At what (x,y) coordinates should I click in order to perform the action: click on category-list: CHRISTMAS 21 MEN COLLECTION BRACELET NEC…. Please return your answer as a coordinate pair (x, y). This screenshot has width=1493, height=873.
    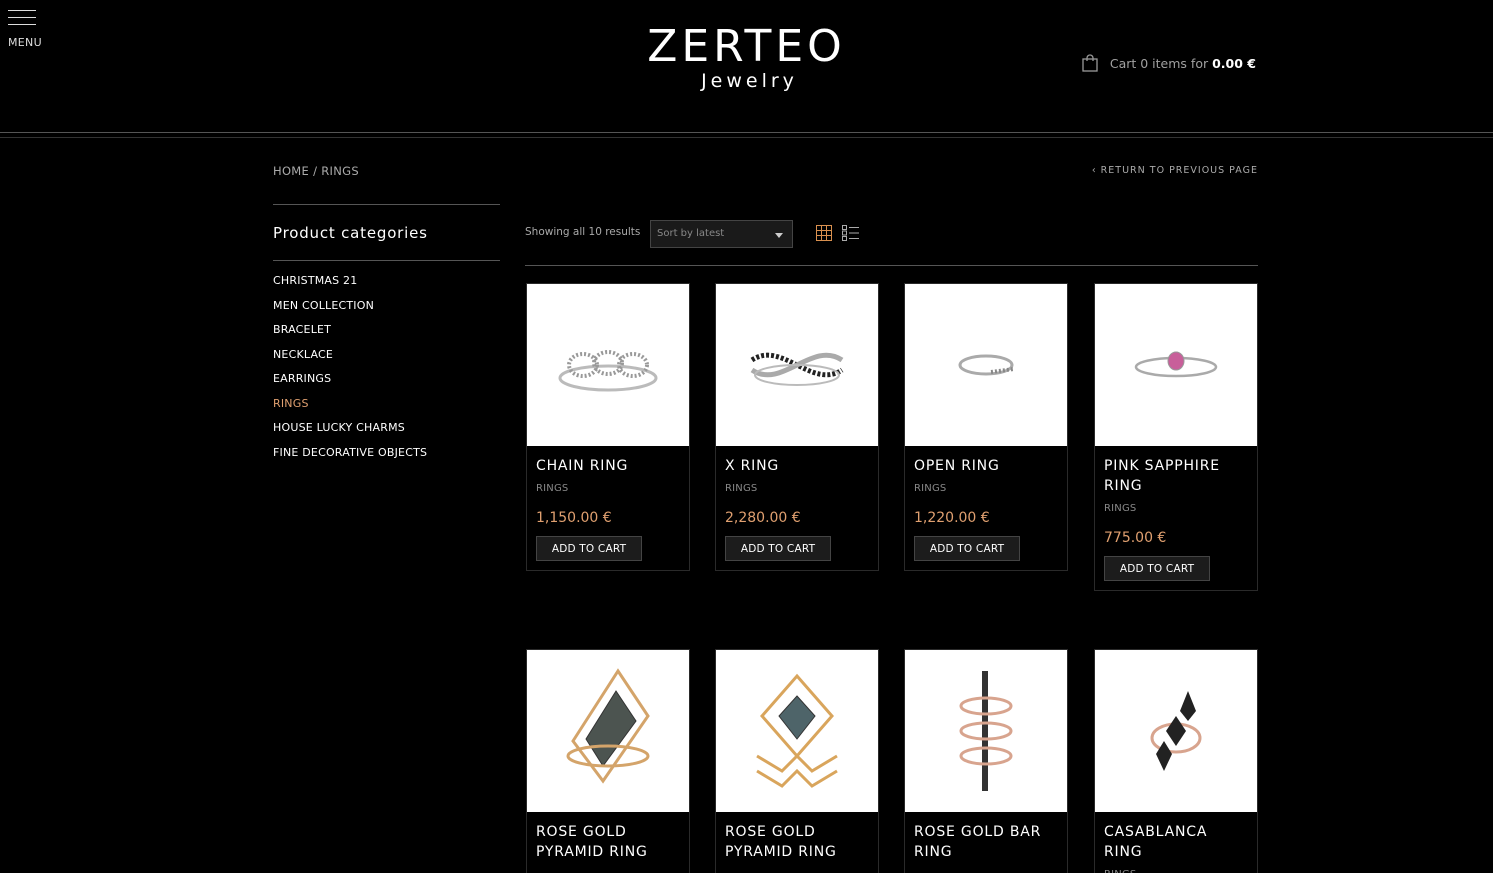
    Looking at the image, I should click on (386, 372).